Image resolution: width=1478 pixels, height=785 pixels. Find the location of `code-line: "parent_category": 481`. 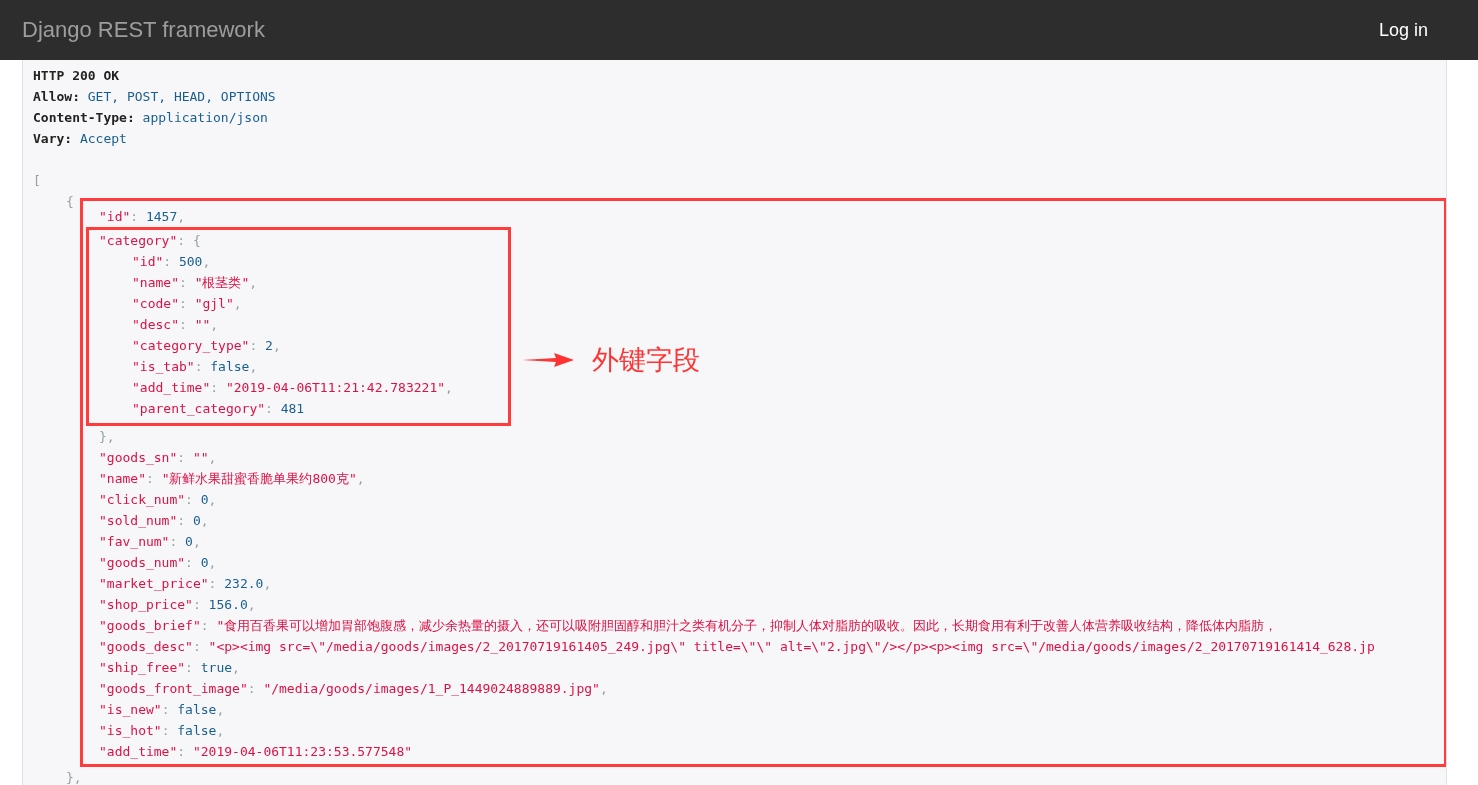

code-line: "parent_category": 481 is located at coordinates (219, 409).